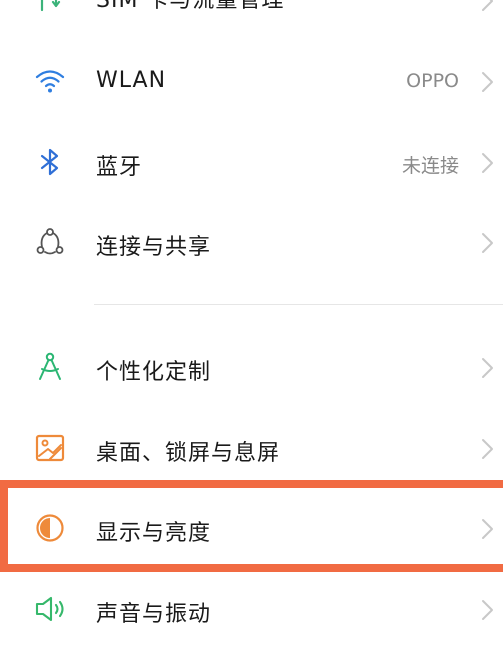 The width and height of the screenshot is (503, 653). Describe the element at coordinates (251, 81) in the screenshot. I see `settings-item-wlan: WLAN OPPO` at that location.